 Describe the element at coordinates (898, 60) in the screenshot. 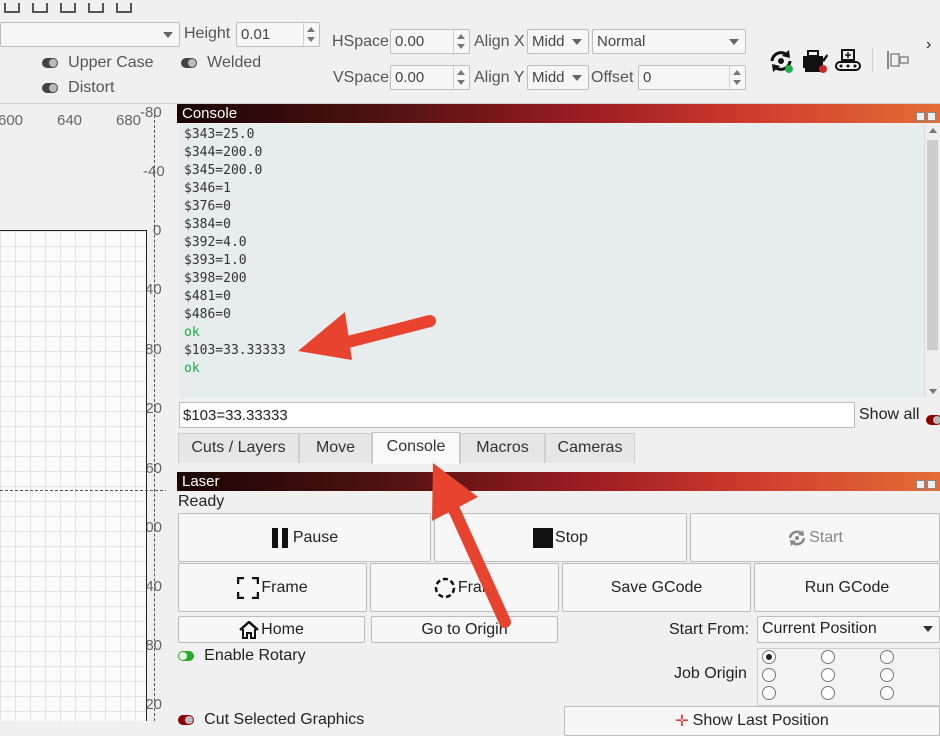

I see `align-left-icon` at that location.